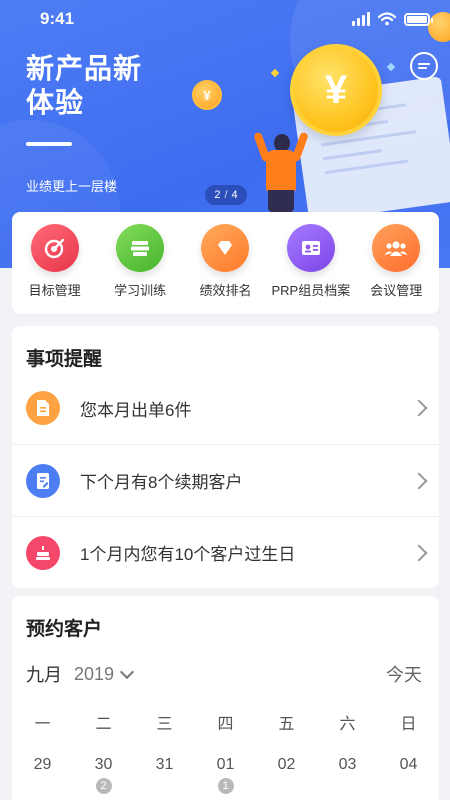  I want to click on date-row: 29 30 2 31 01 1 02 03 04, so click(225, 775).